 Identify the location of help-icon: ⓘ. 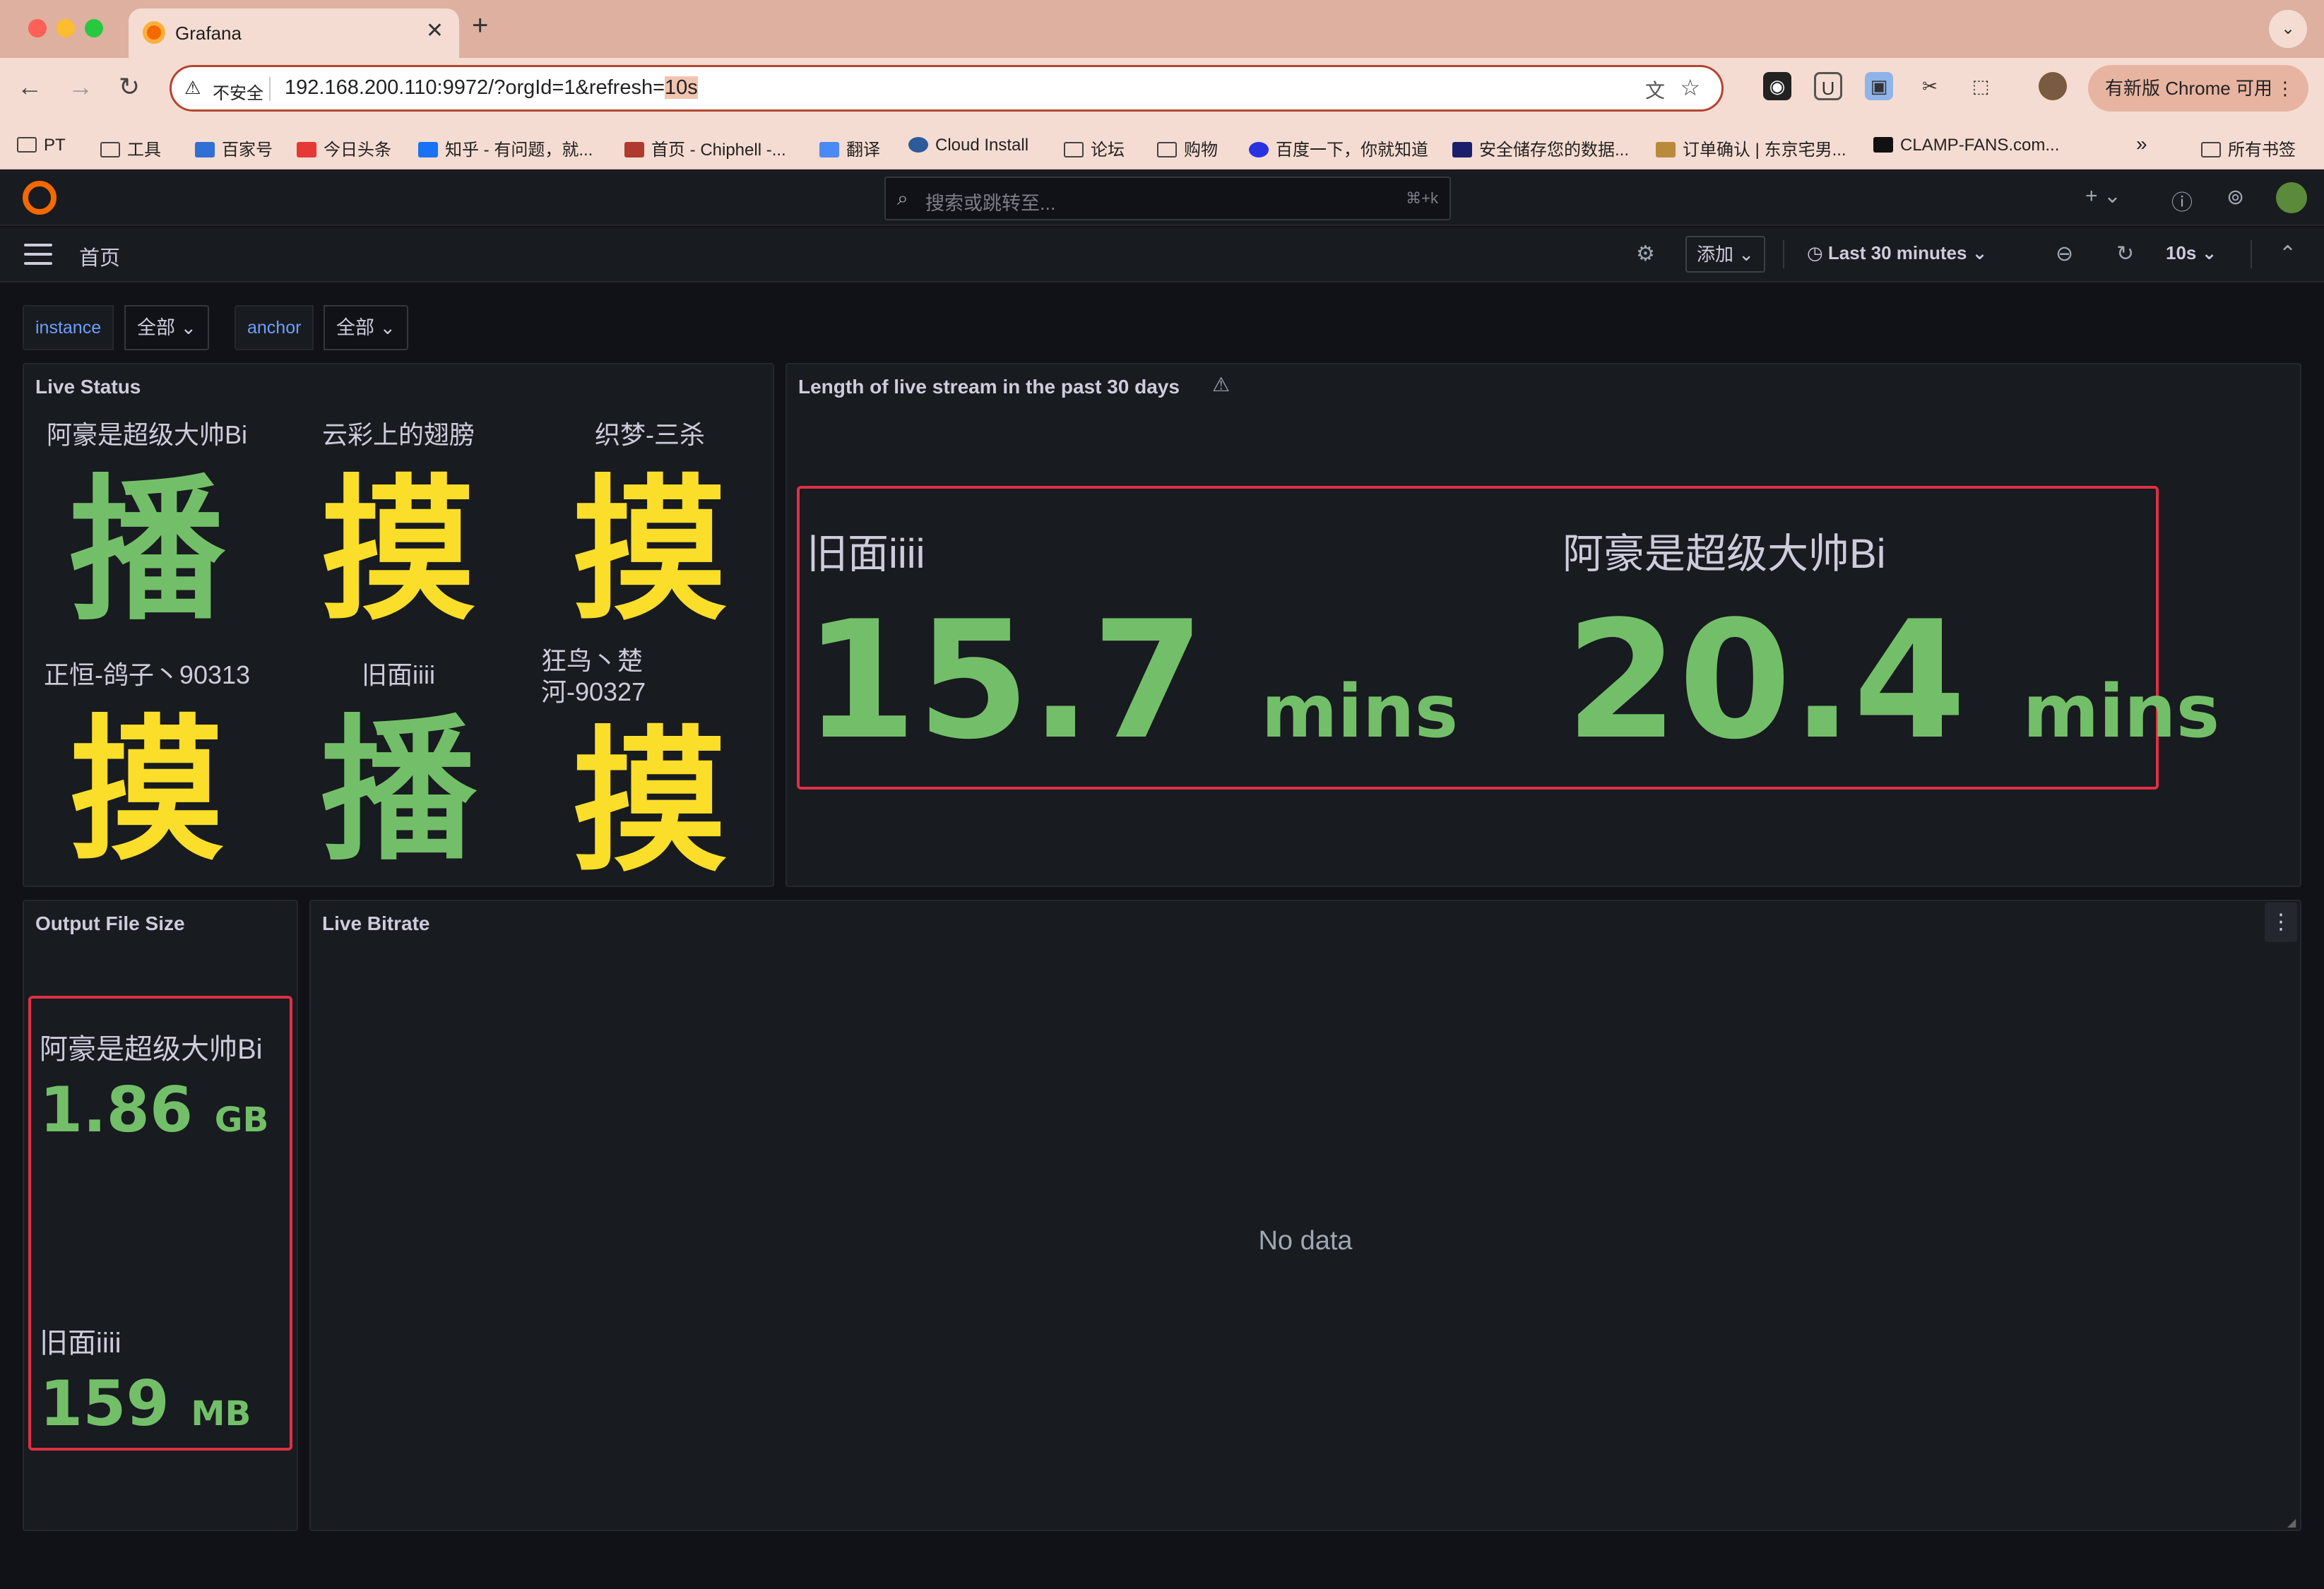
(2182, 200).